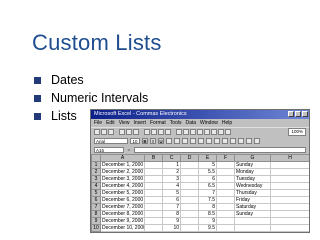 The height and width of the screenshot is (240, 320). What do you see at coordinates (153, 158) in the screenshot?
I see `column-header: B` at bounding box center [153, 158].